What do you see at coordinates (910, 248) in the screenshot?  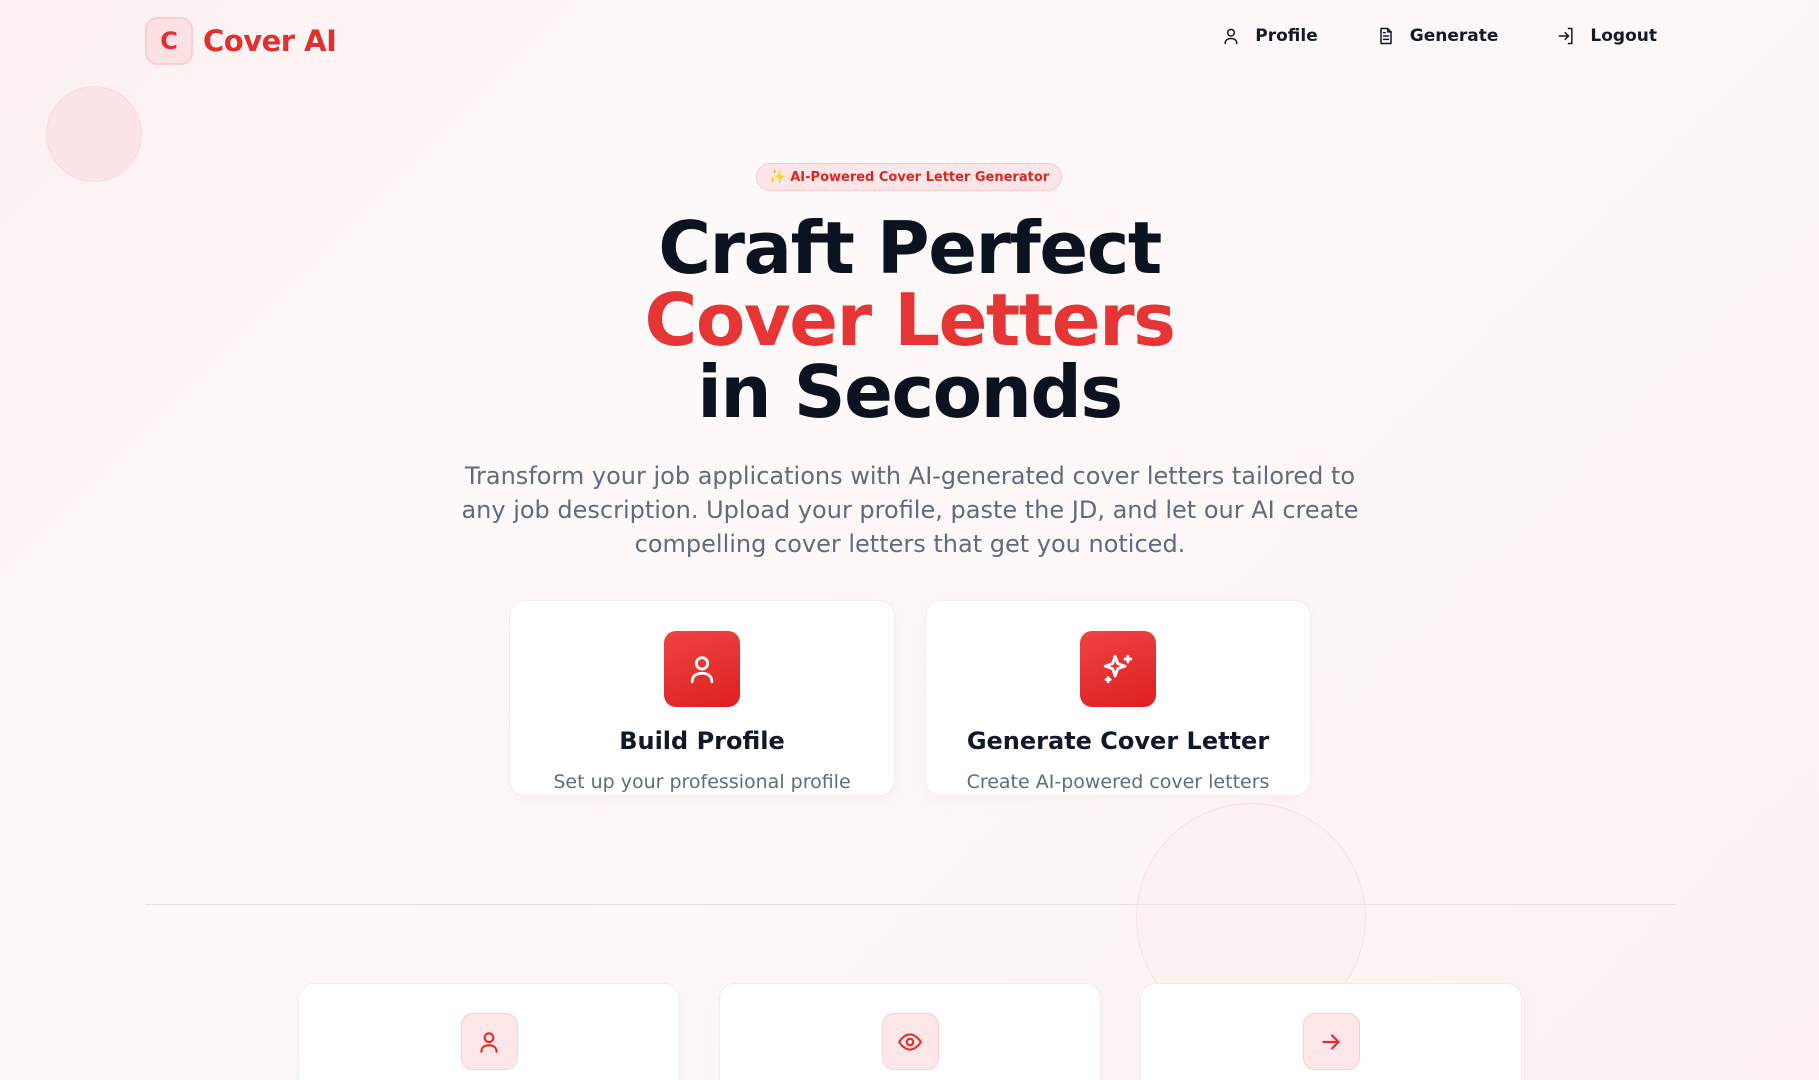 I see `hero-title-line-1: Craft Perfect` at bounding box center [910, 248].